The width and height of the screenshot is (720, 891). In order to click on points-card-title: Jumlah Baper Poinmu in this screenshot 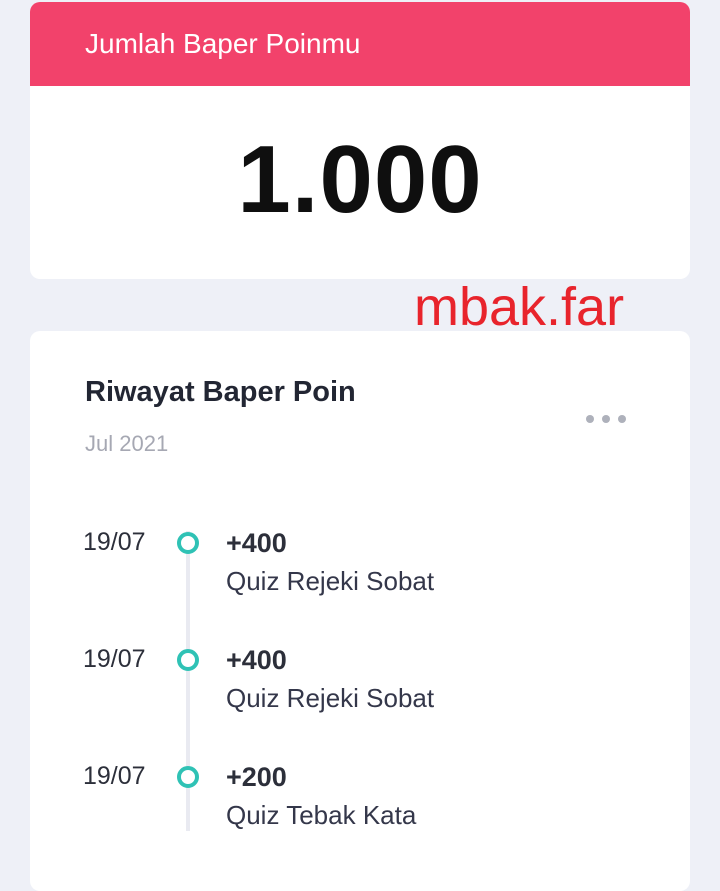, I will do `click(223, 43)`.